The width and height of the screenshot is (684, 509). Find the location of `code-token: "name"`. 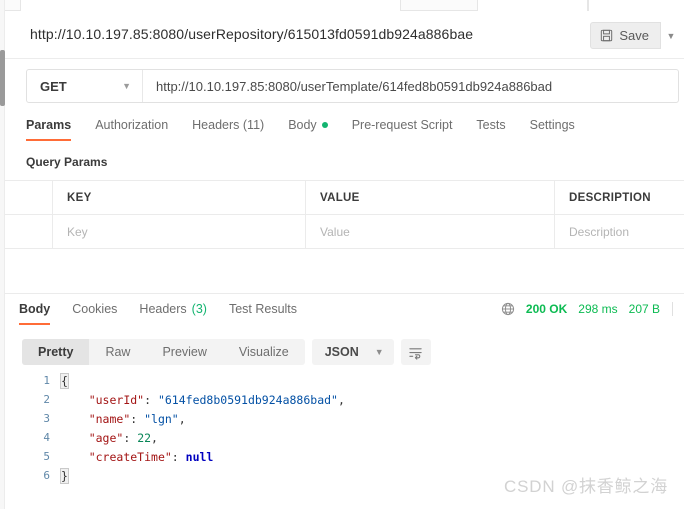

code-token: "name" is located at coordinates (109, 418).